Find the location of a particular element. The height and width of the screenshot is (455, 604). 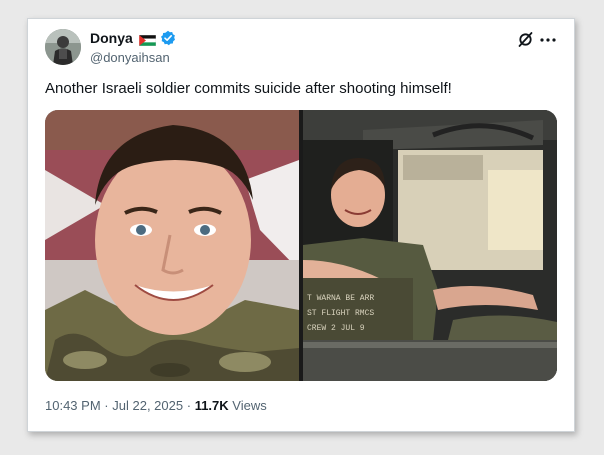

post-meta: 10:43 PM · Jul 22, 2025 · 11.7K Views is located at coordinates (156, 405).